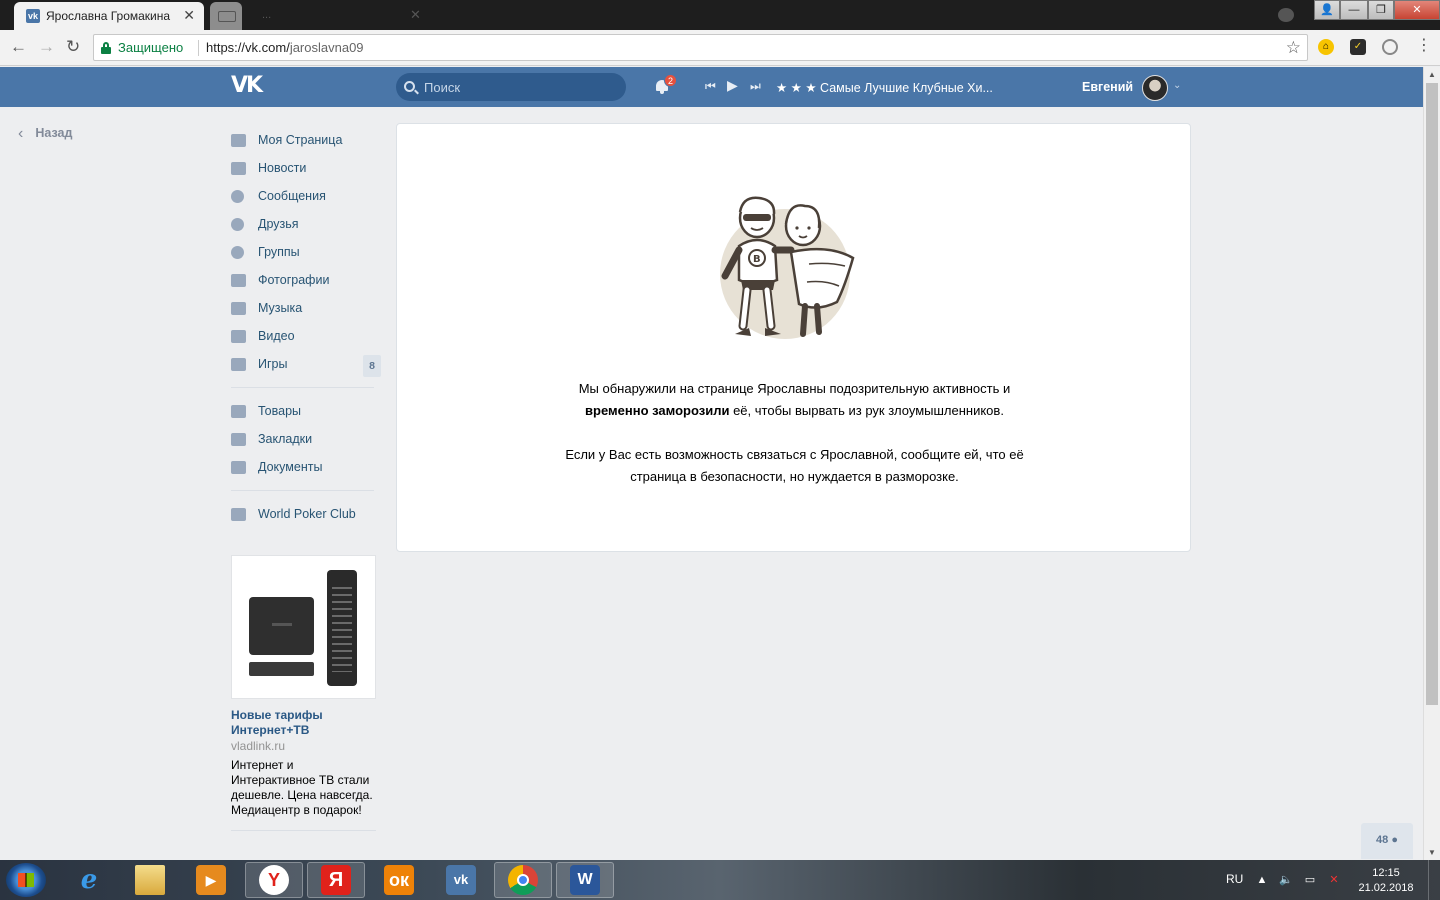 This screenshot has height=900, width=1440. Describe the element at coordinates (306, 280) in the screenshot. I see `sidebar-item-photos: Фотографии` at that location.